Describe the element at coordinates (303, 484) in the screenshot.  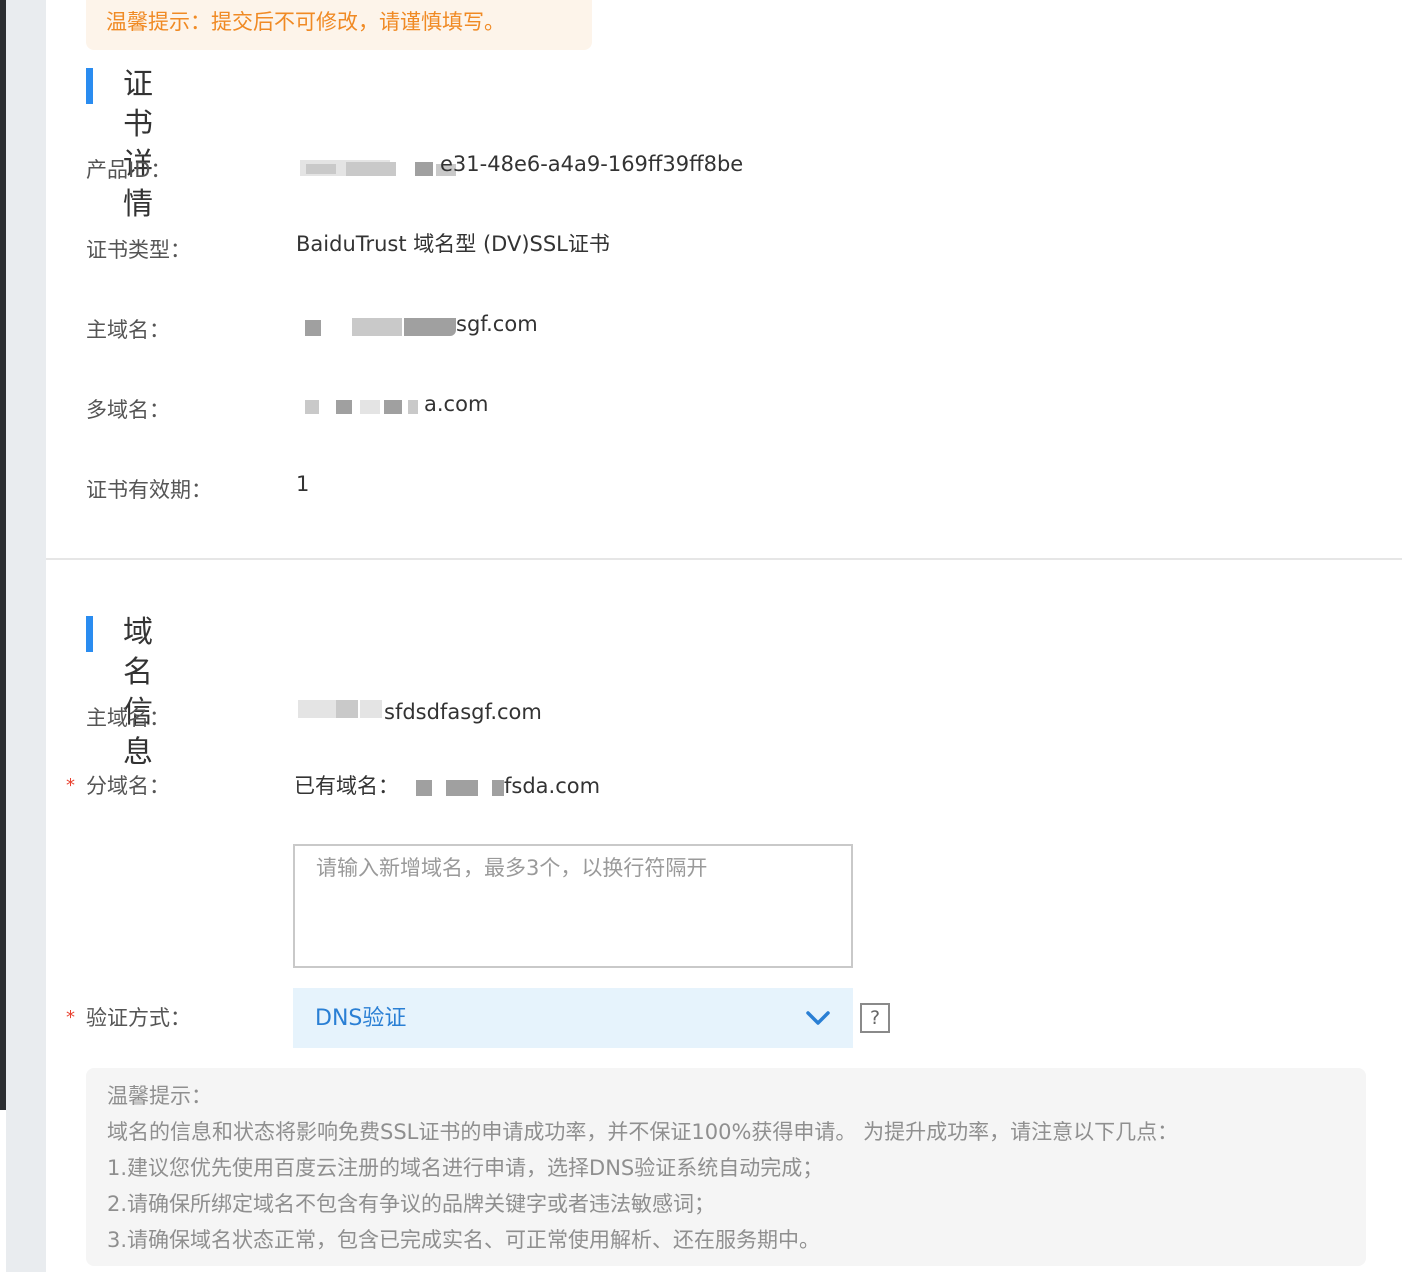
I see `validity-value: 1` at that location.